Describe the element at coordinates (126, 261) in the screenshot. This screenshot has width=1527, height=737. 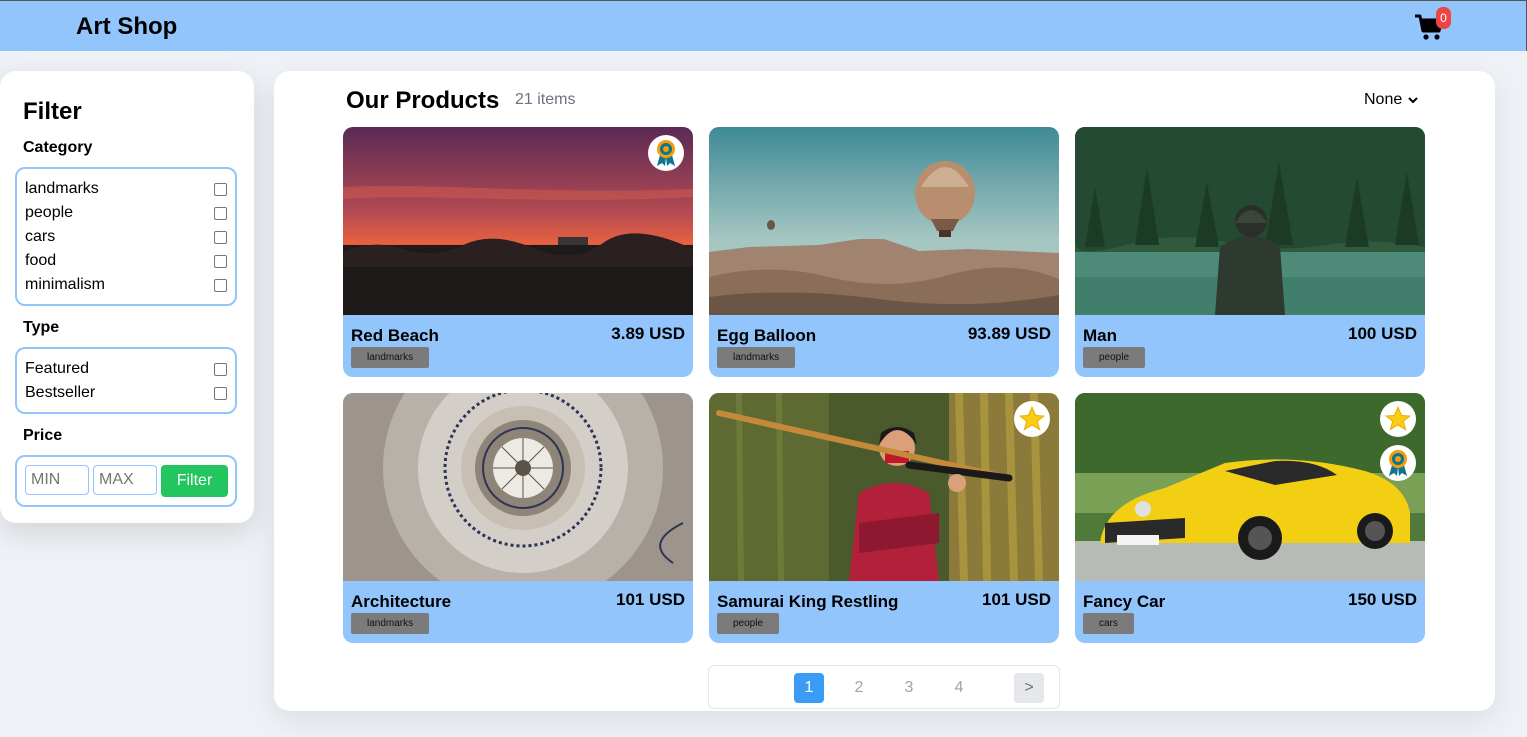
I see `category-option-food: food` at that location.